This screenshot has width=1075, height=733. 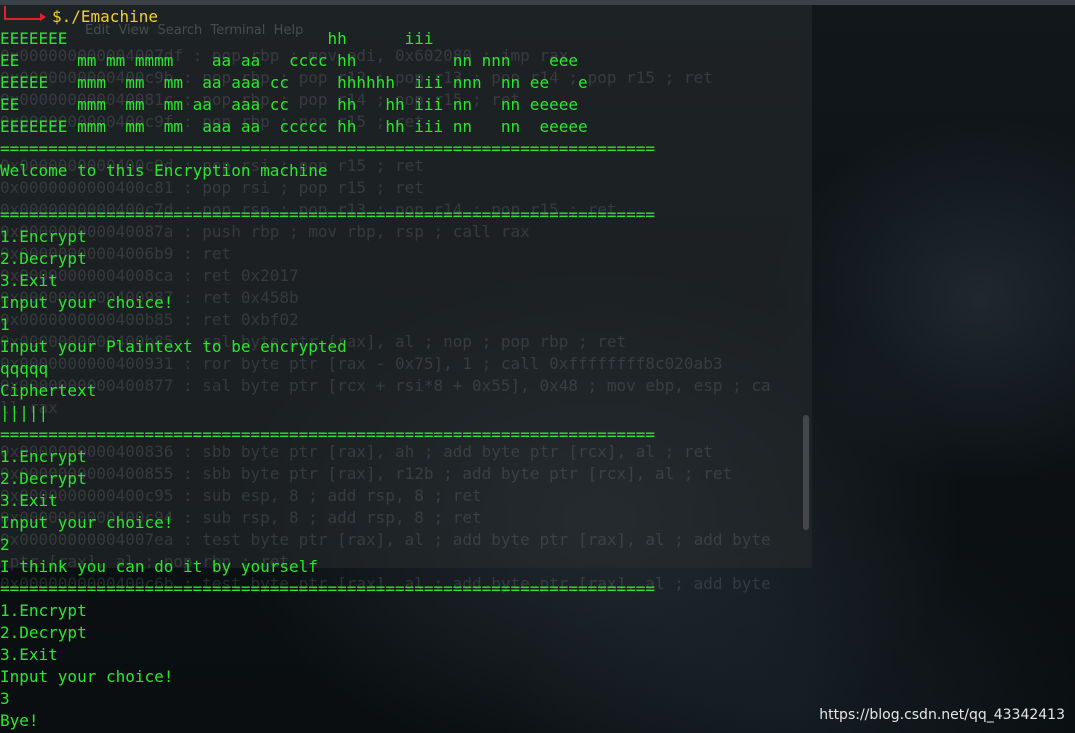 I want to click on prompt-corner-icon, so click(x=23, y=13).